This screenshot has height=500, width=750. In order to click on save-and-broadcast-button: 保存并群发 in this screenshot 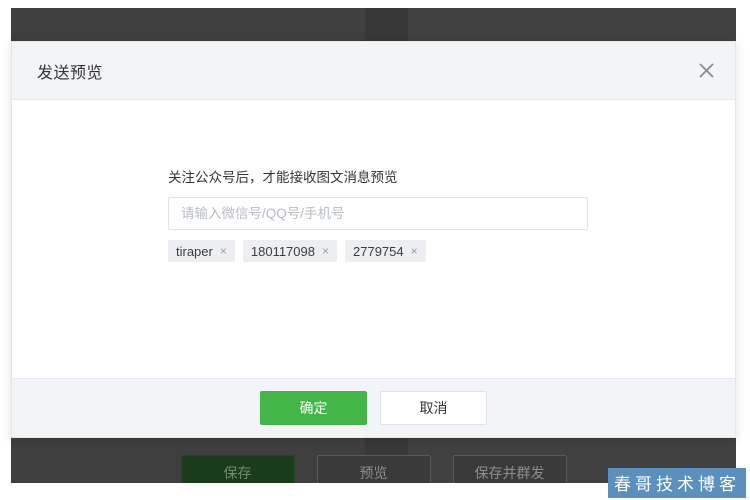, I will do `click(509, 469)`.